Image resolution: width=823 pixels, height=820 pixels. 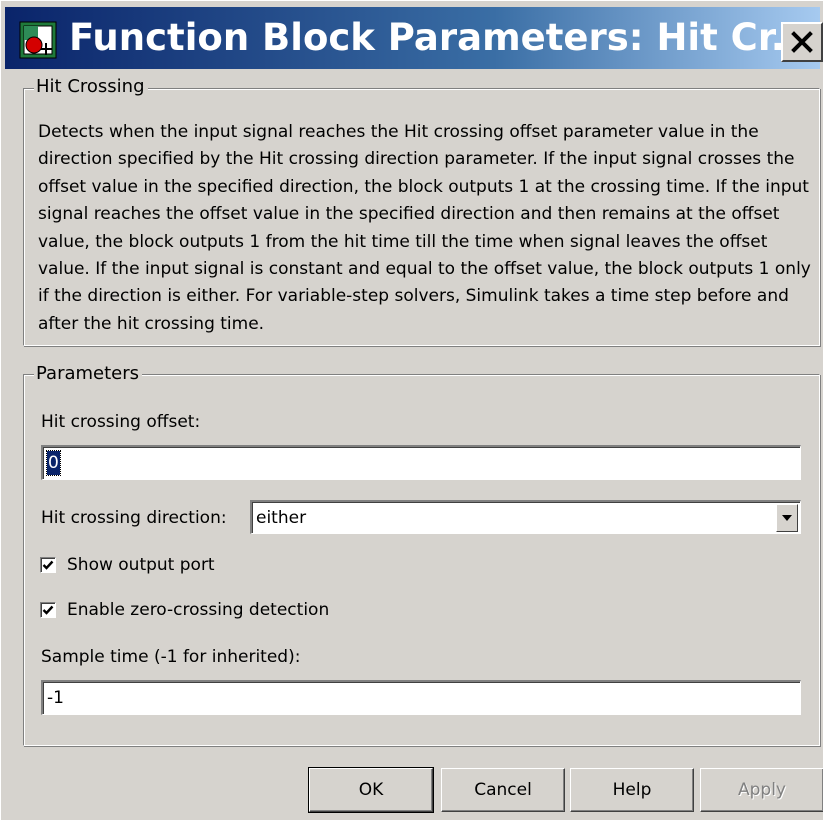 What do you see at coordinates (53, 463) in the screenshot?
I see `hit-crossing-offset-value: 0` at bounding box center [53, 463].